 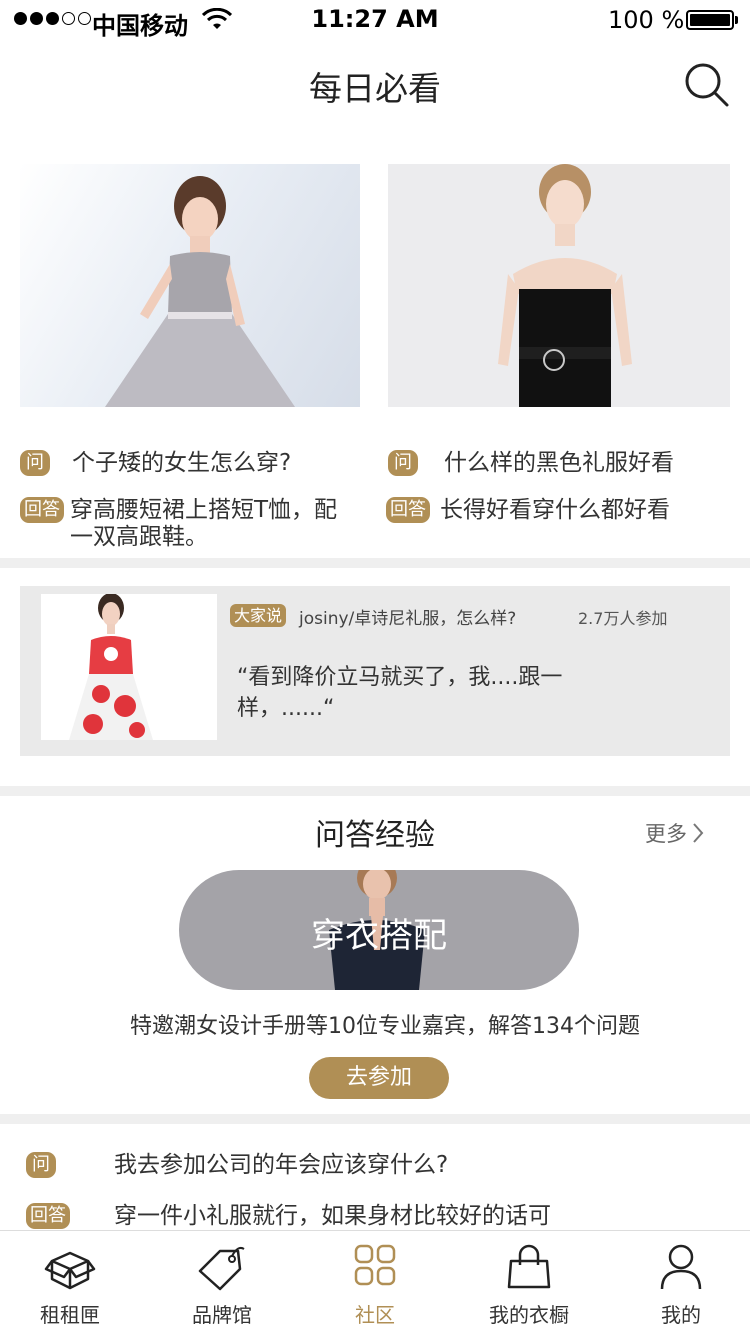 I want to click on featured-question-row: 问 个子矮的女生怎么穿?, so click(x=190, y=463).